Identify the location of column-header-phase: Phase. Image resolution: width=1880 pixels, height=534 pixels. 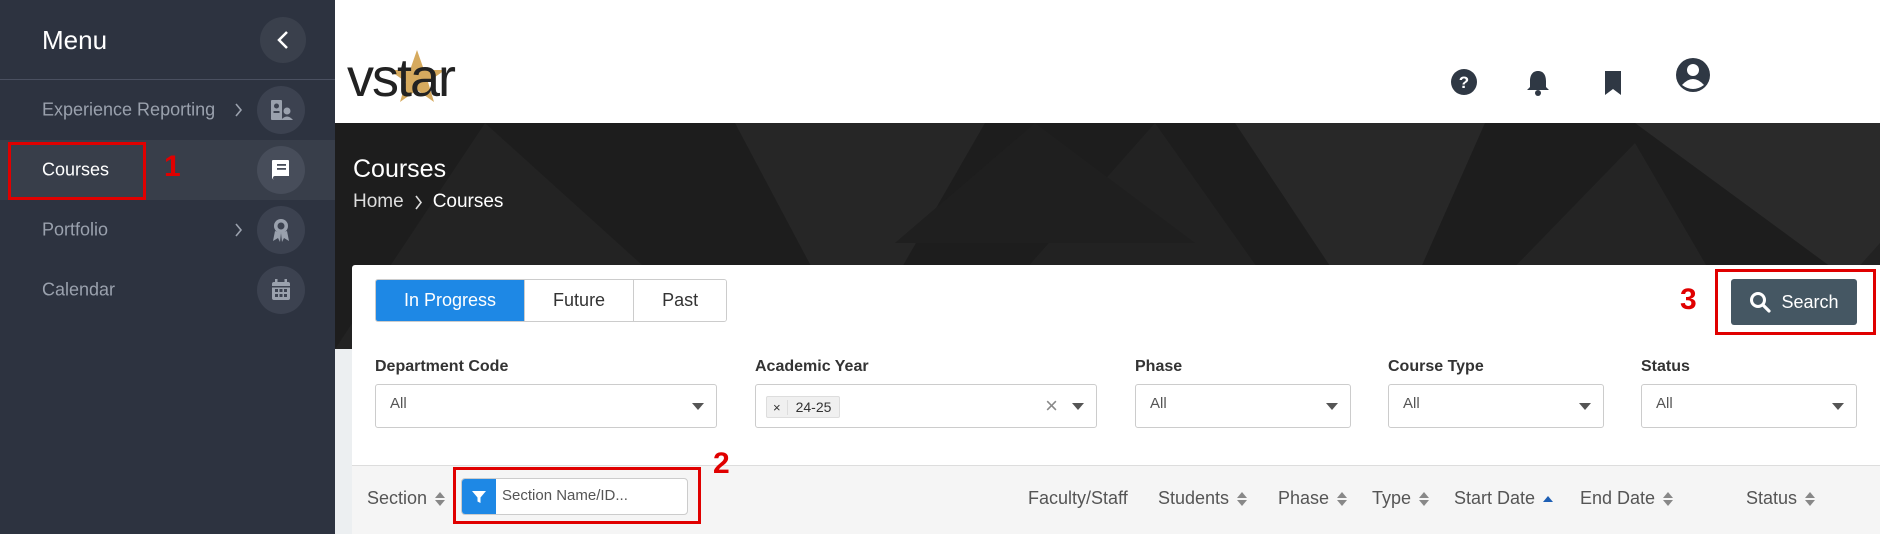
(1313, 498).